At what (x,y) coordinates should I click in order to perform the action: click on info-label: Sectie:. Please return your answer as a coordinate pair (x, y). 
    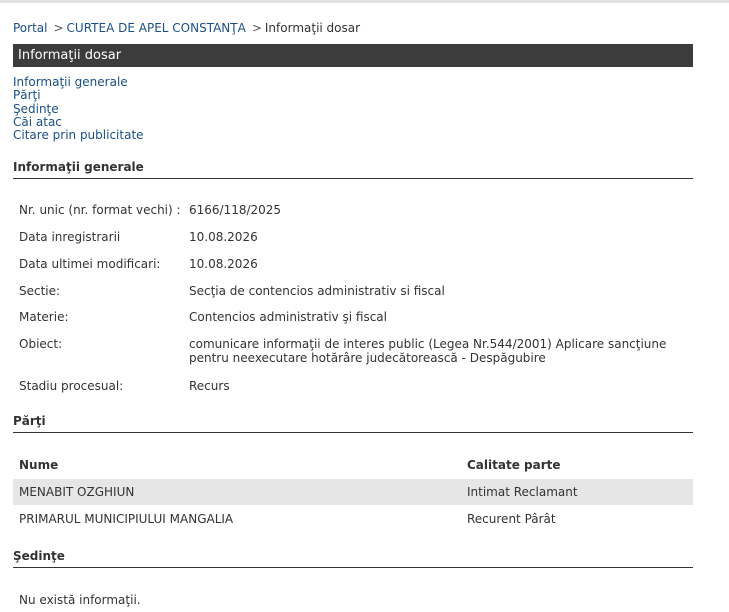
    Looking at the image, I should click on (40, 291).